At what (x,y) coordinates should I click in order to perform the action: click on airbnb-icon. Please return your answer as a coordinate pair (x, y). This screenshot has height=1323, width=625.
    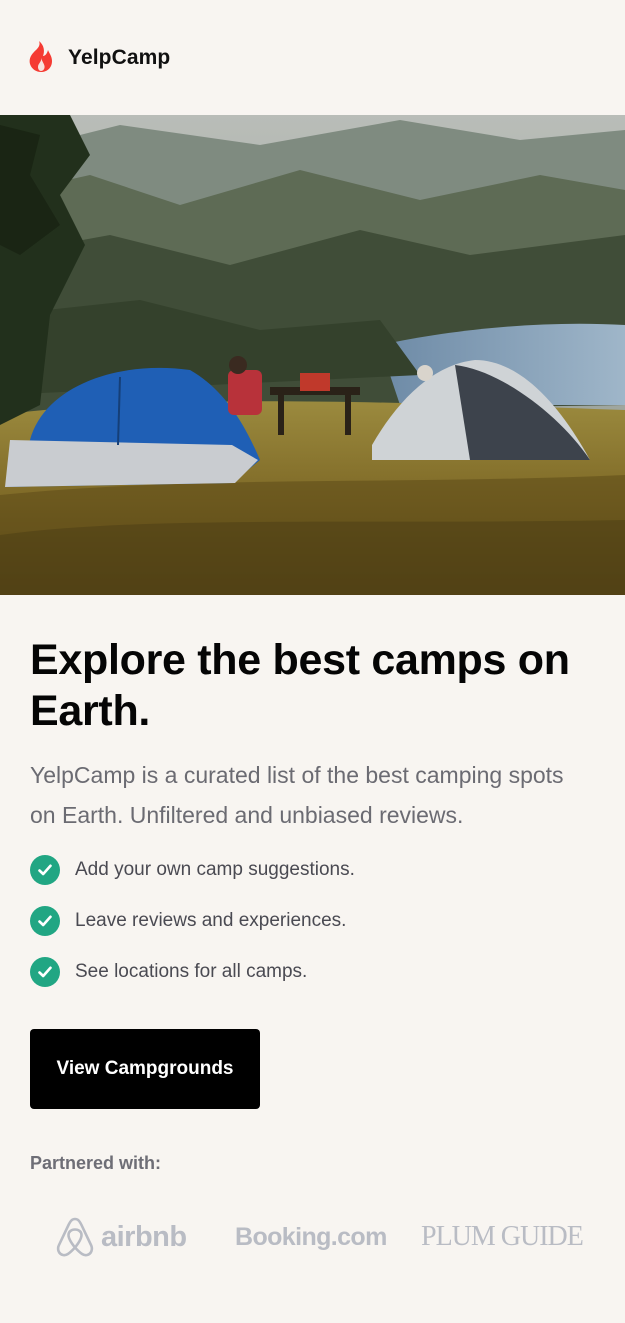
    Looking at the image, I should click on (75, 1237).